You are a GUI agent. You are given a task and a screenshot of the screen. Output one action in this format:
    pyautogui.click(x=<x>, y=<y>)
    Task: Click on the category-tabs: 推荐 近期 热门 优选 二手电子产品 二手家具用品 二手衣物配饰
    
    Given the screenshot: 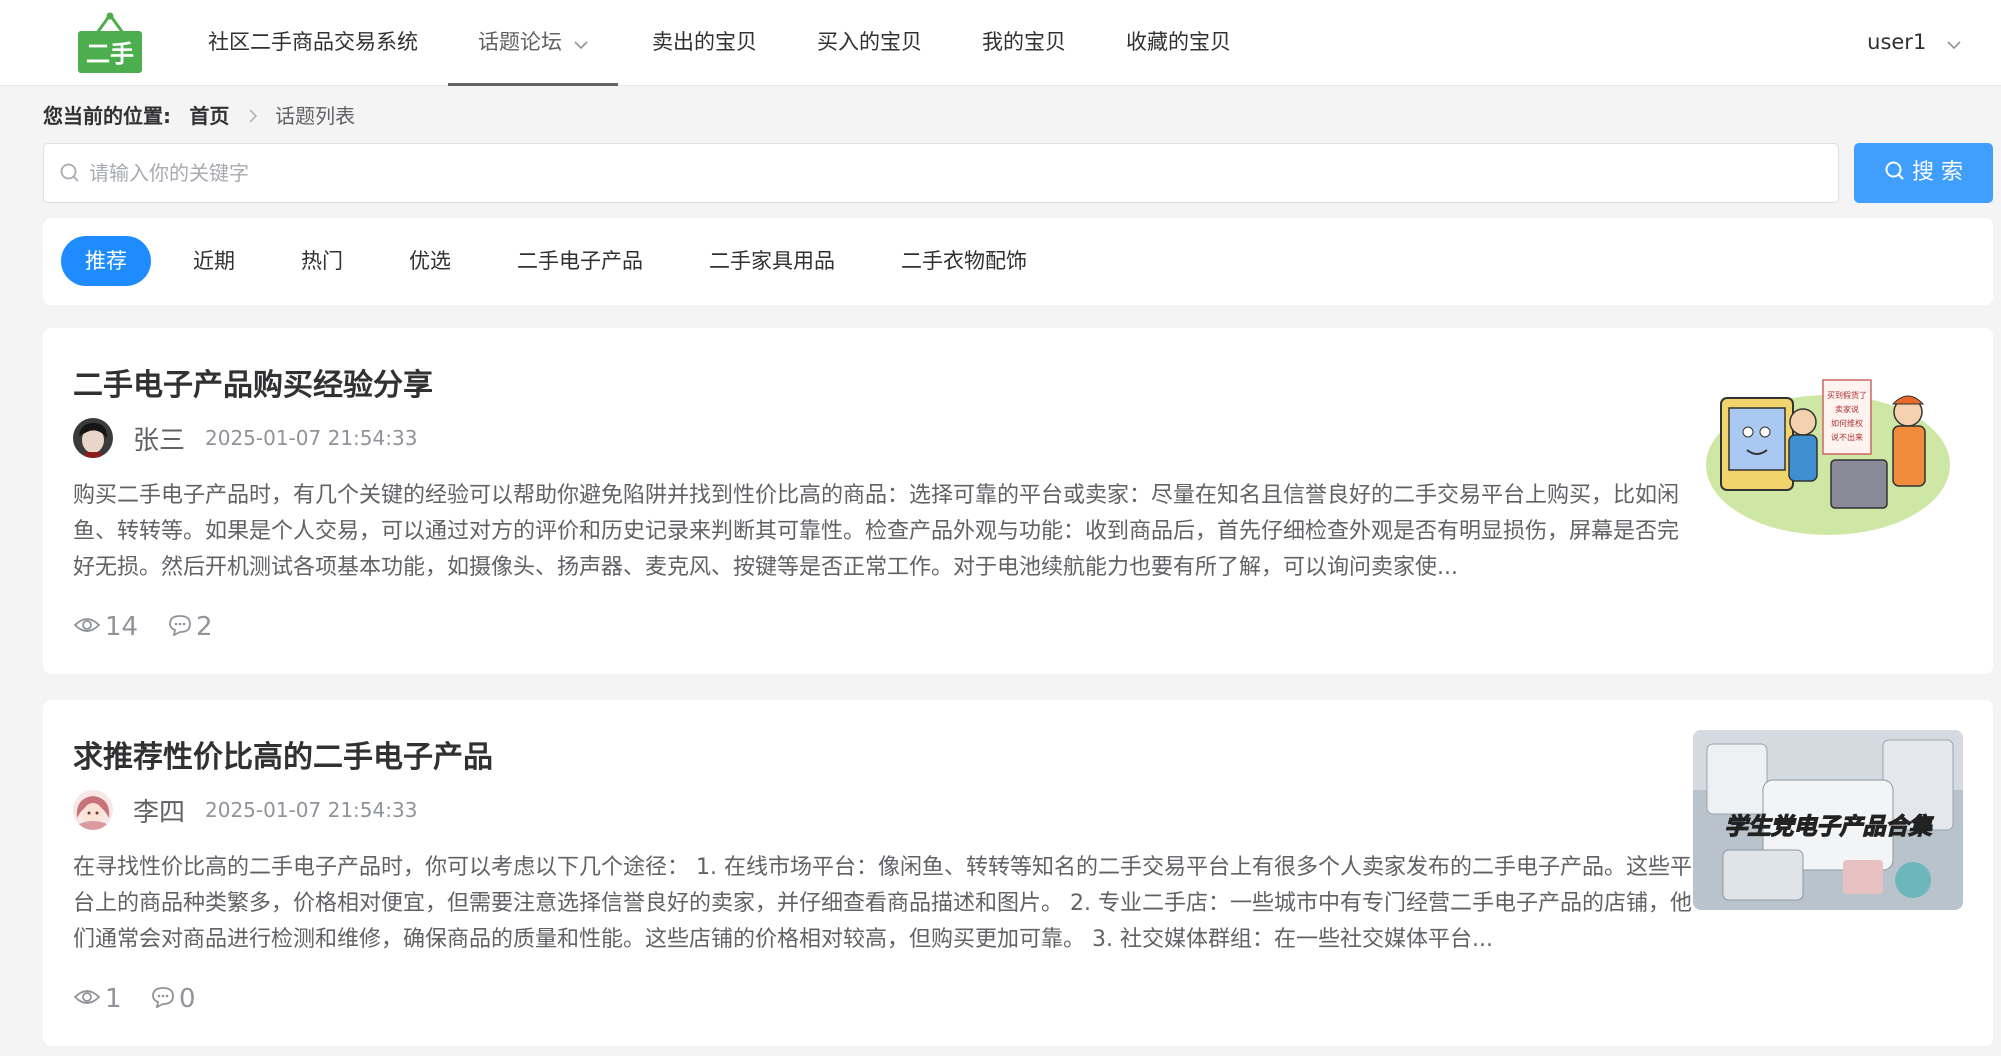 What is the action you would take?
    pyautogui.click(x=1018, y=261)
    